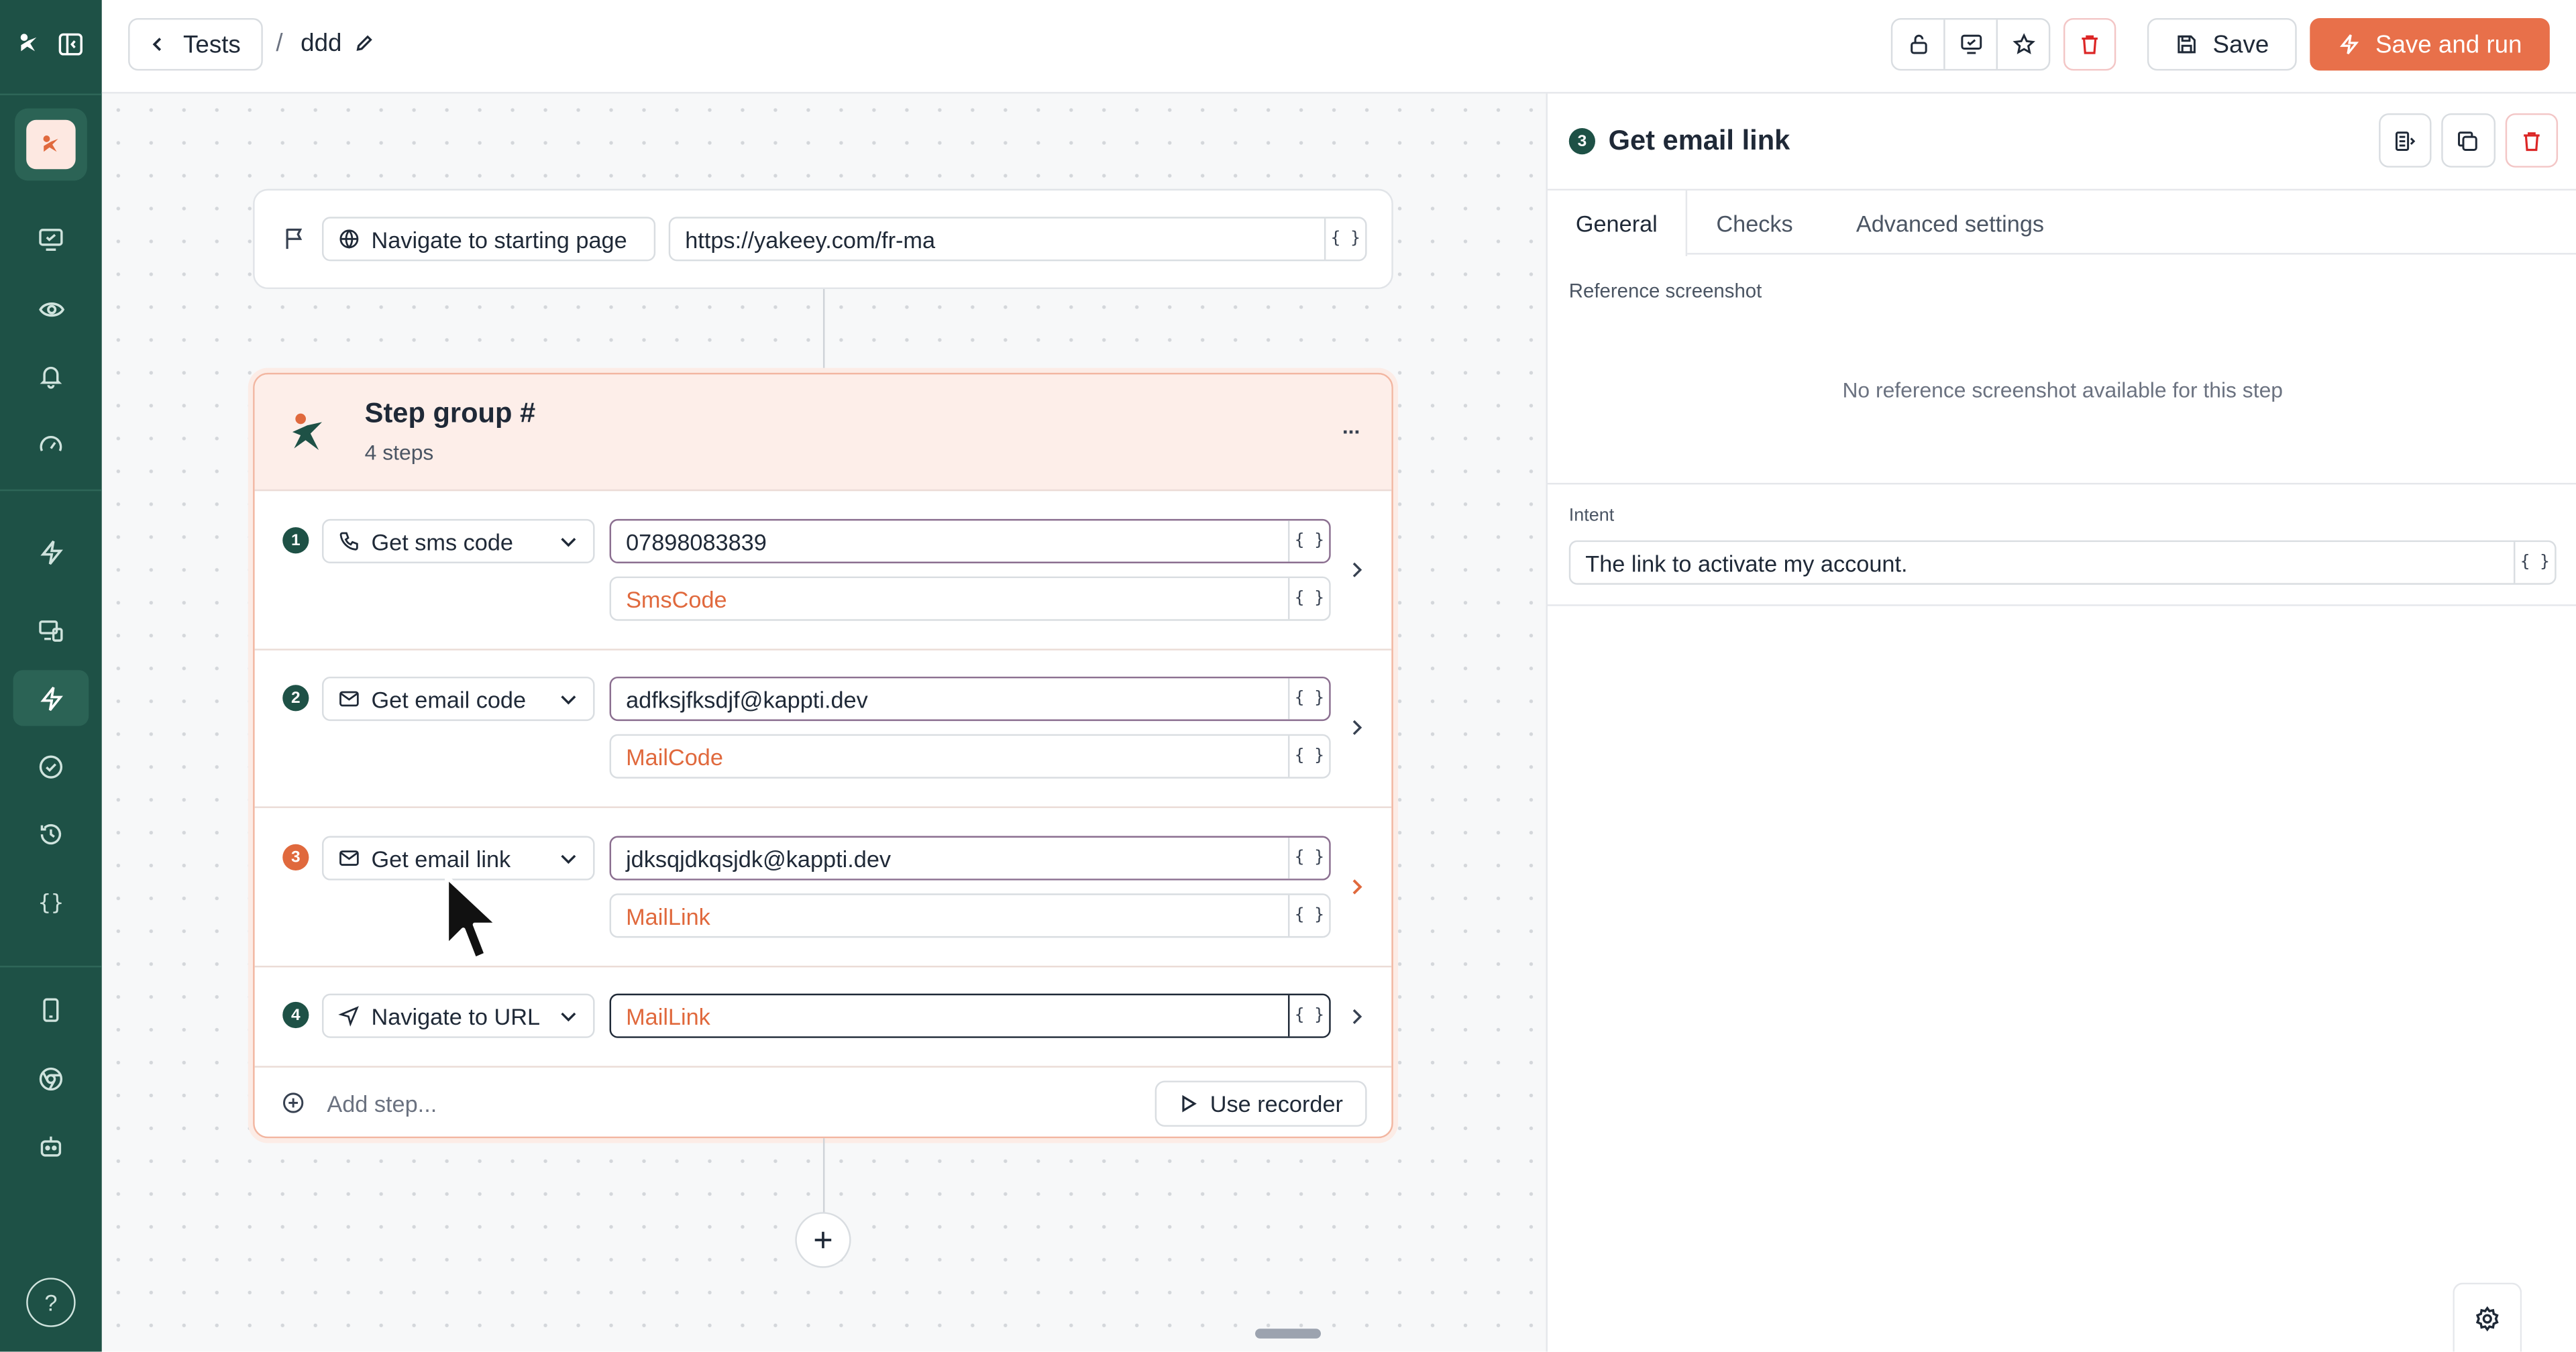  I want to click on tab-general: General, so click(1617, 223).